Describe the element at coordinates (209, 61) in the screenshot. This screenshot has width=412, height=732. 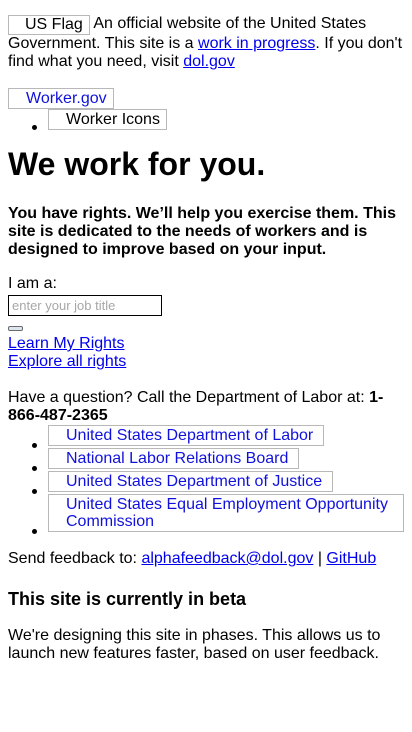
I see `dol-gov-link: dol.gov` at that location.